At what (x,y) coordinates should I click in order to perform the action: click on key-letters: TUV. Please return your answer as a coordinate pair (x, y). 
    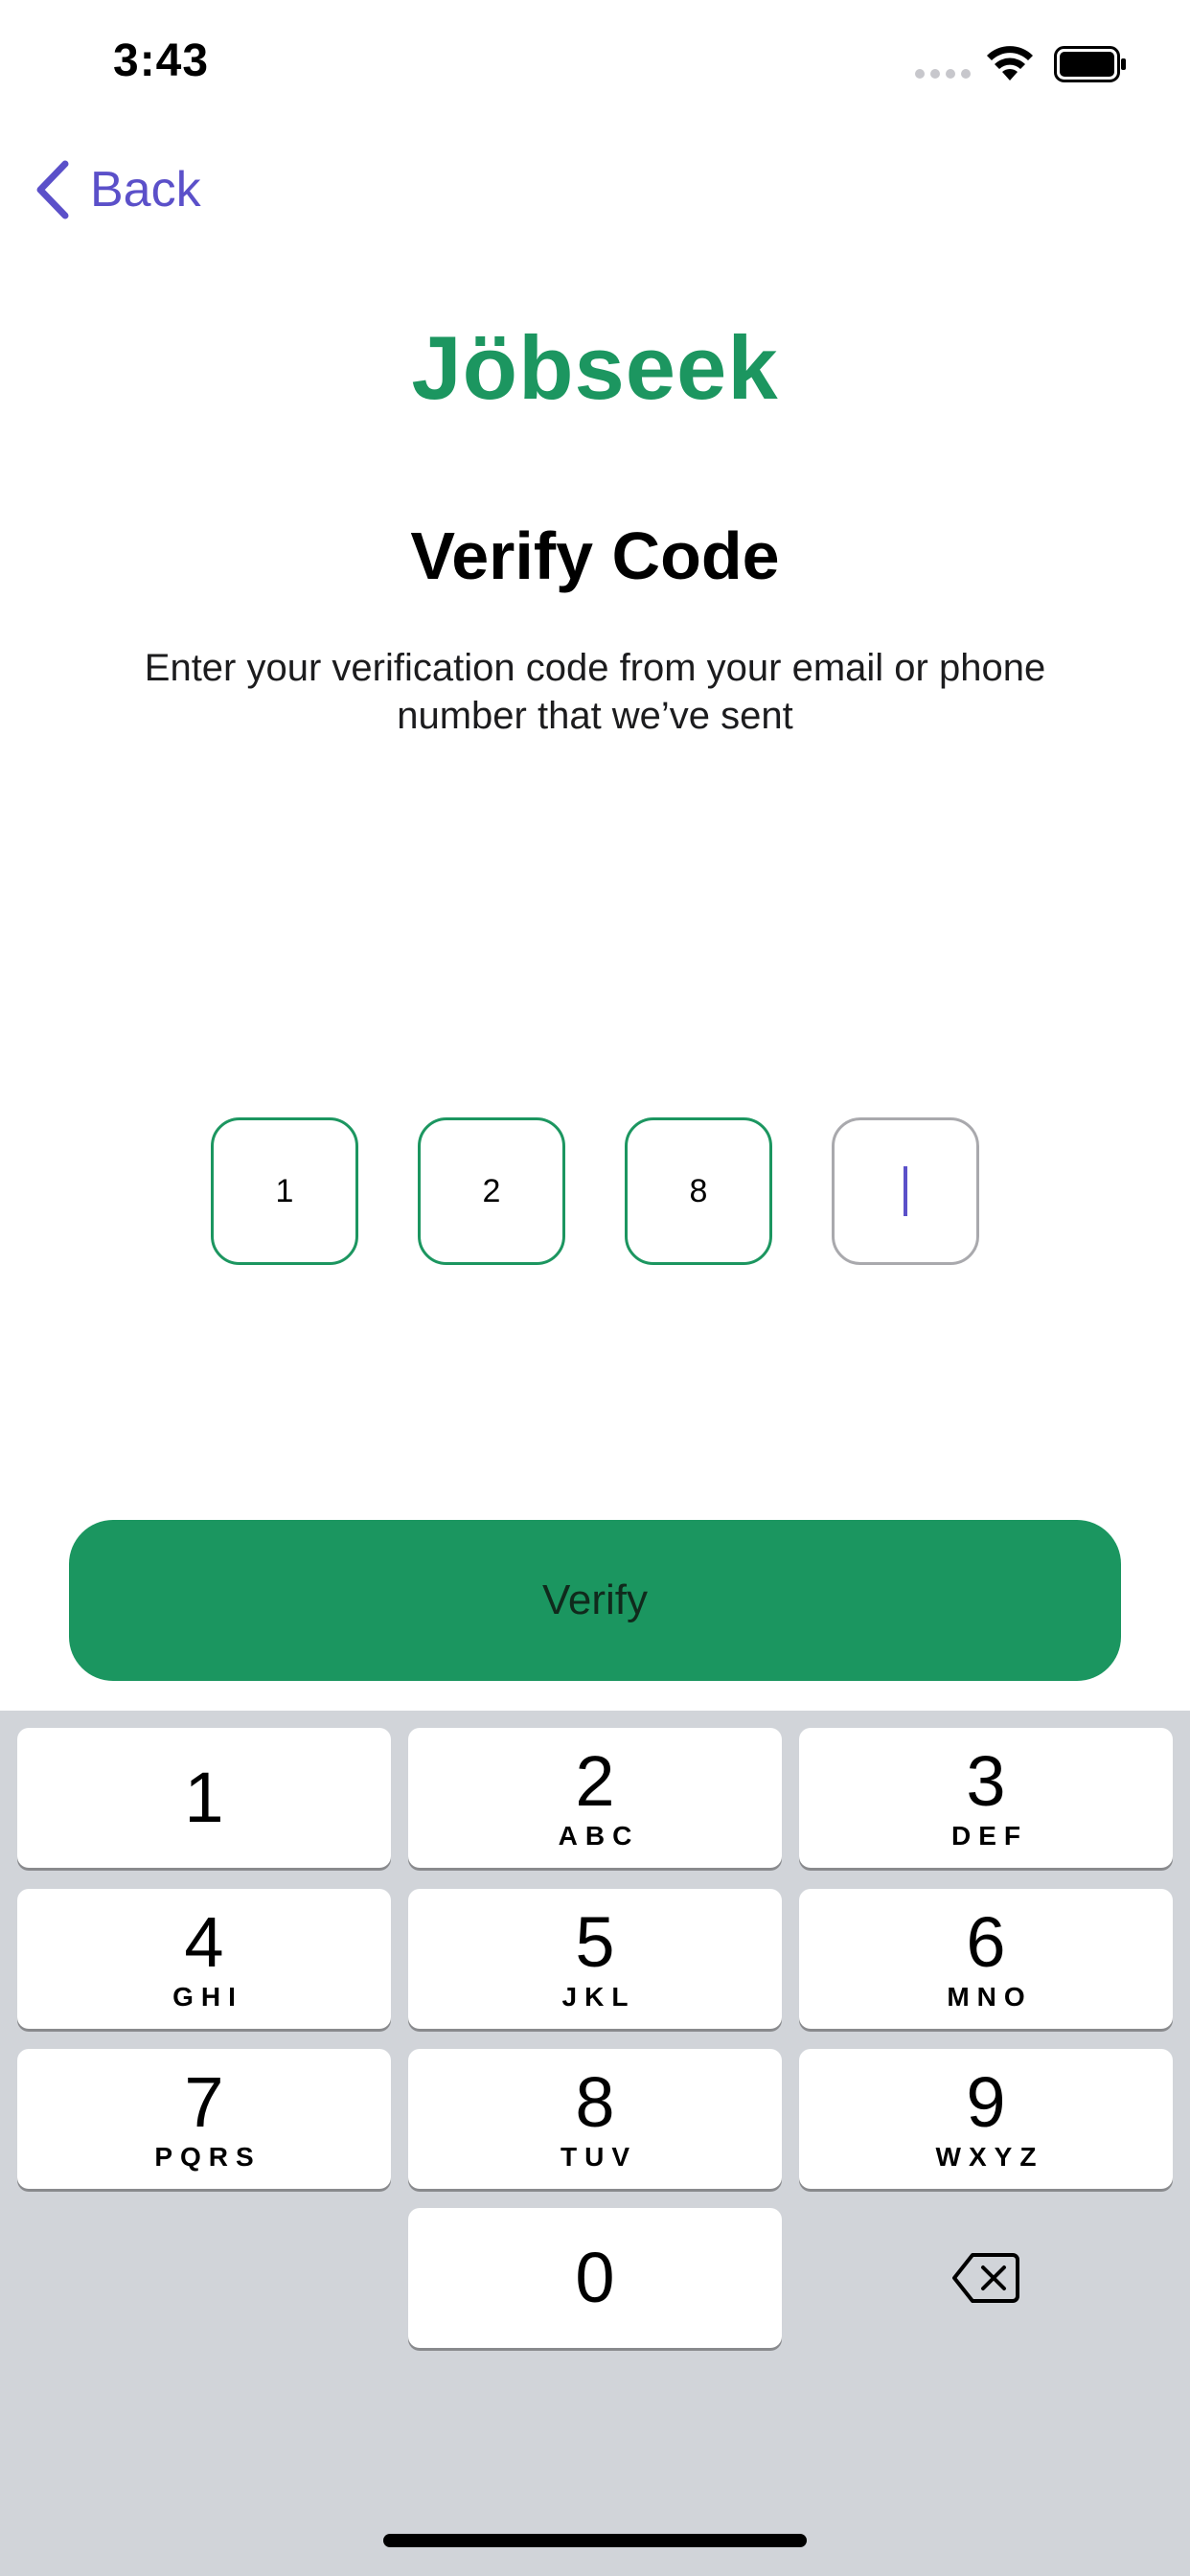
    Looking at the image, I should click on (599, 2157).